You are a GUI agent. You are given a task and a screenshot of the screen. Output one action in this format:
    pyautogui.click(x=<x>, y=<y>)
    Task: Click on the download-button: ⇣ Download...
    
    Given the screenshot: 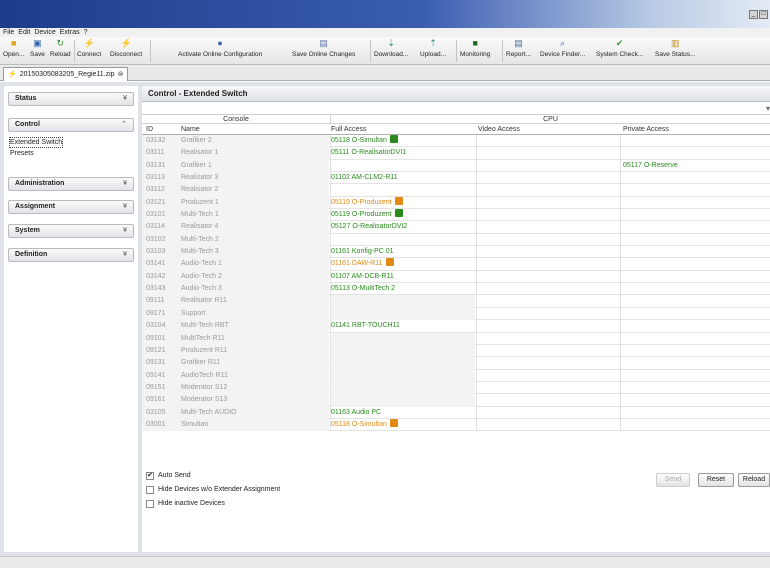 What is the action you would take?
    pyautogui.click(x=391, y=48)
    